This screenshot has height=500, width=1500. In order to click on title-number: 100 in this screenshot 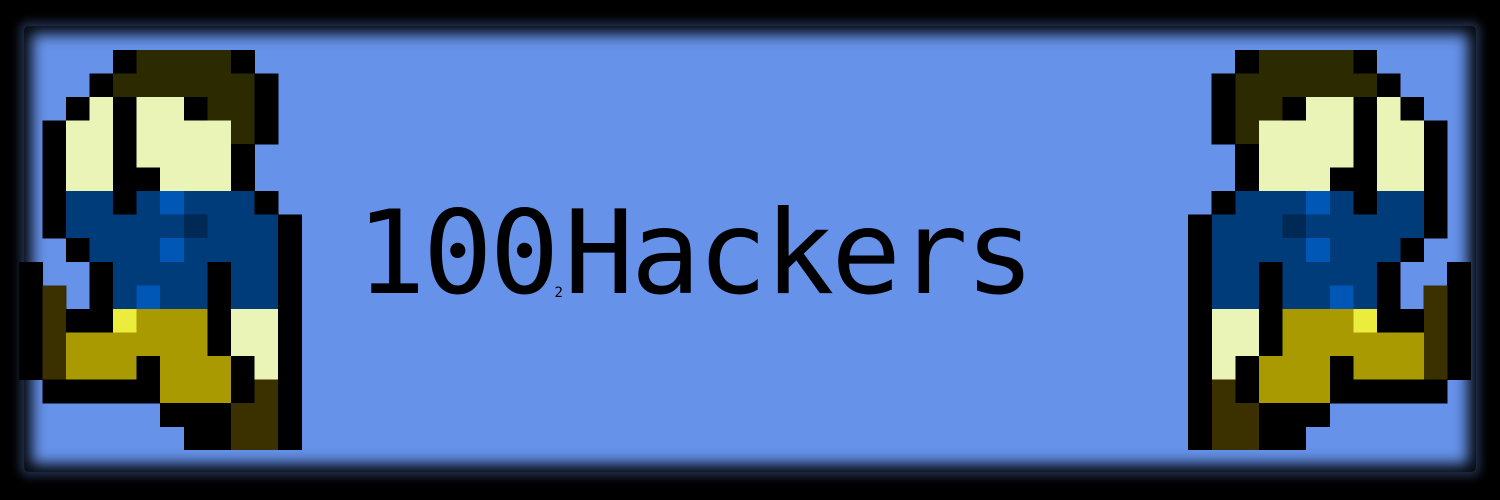, I will do `click(458, 253)`.